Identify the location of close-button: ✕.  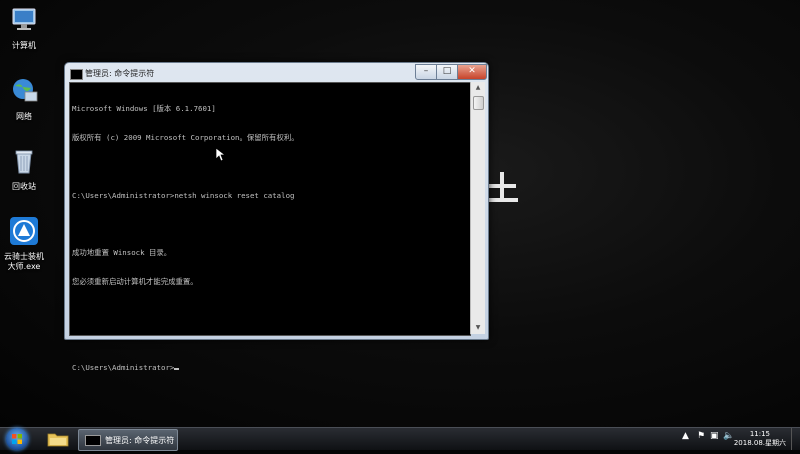
(472, 72).